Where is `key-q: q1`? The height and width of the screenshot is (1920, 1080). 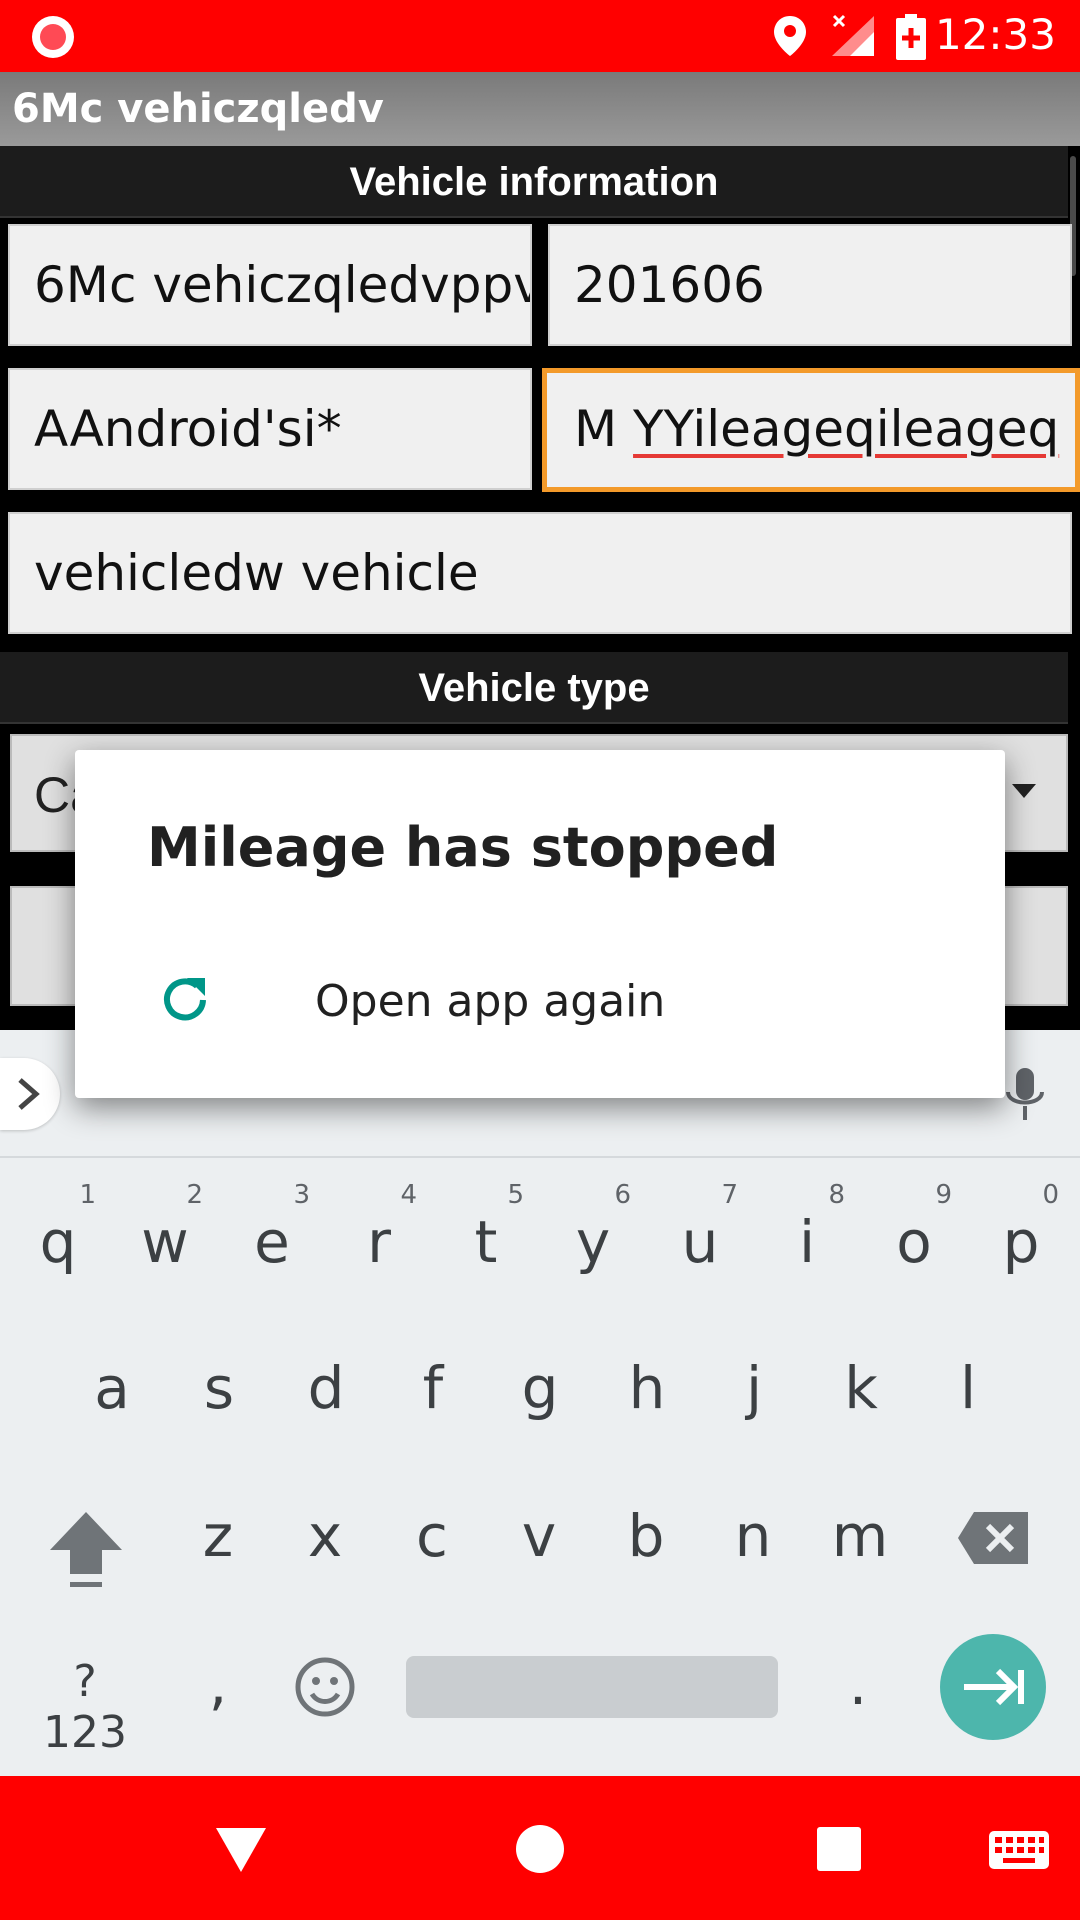 key-q: q1 is located at coordinates (58, 1228).